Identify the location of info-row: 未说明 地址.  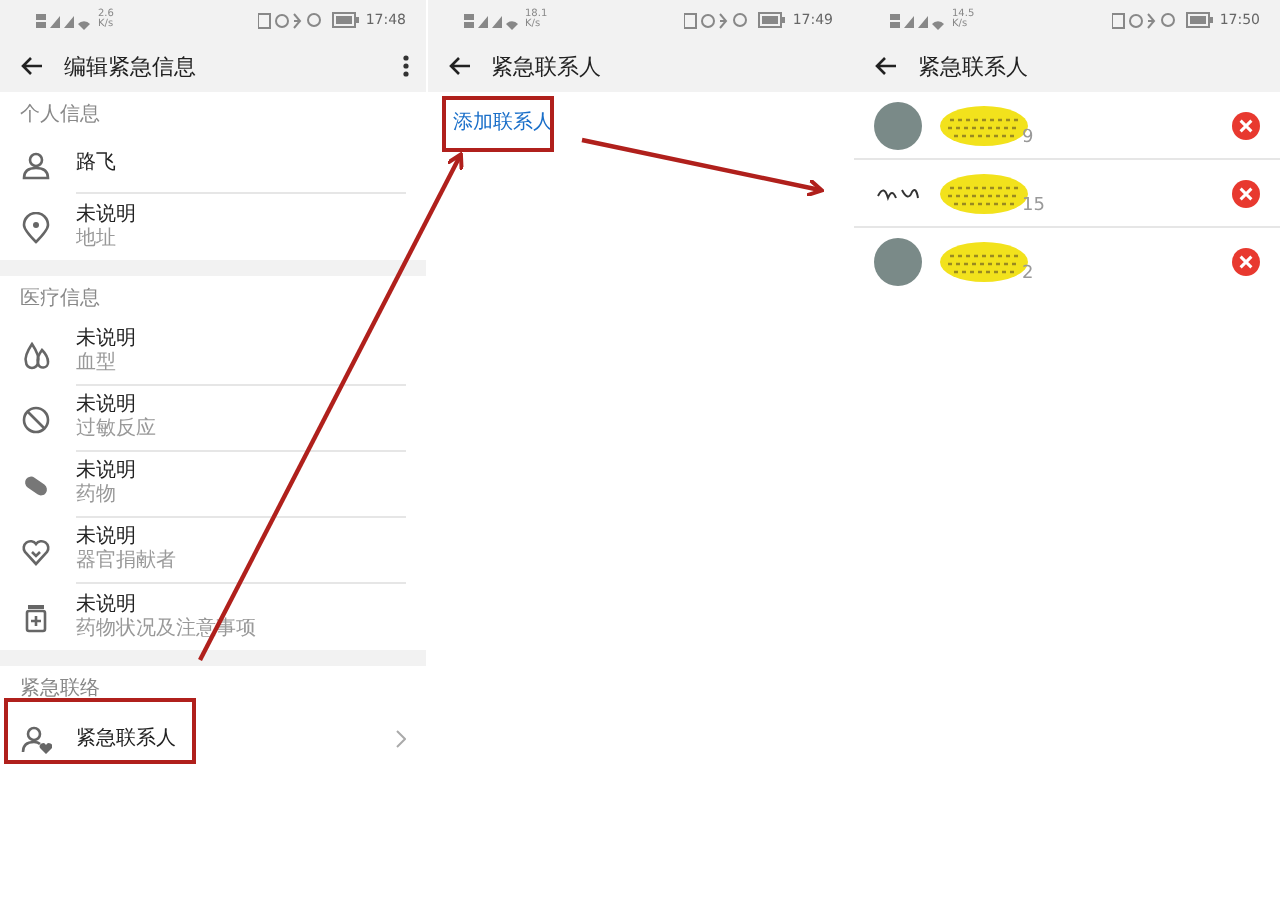
(213, 227).